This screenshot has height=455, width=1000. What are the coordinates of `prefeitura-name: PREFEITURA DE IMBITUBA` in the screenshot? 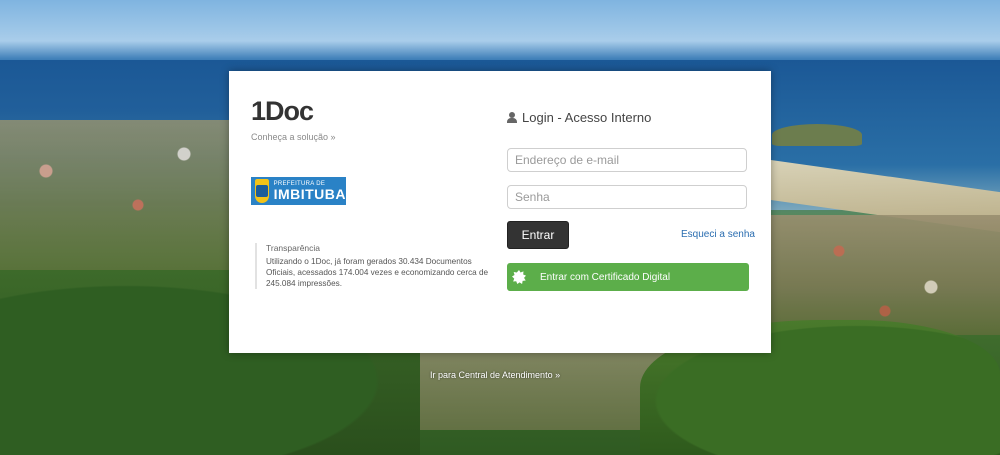 It's located at (310, 191).